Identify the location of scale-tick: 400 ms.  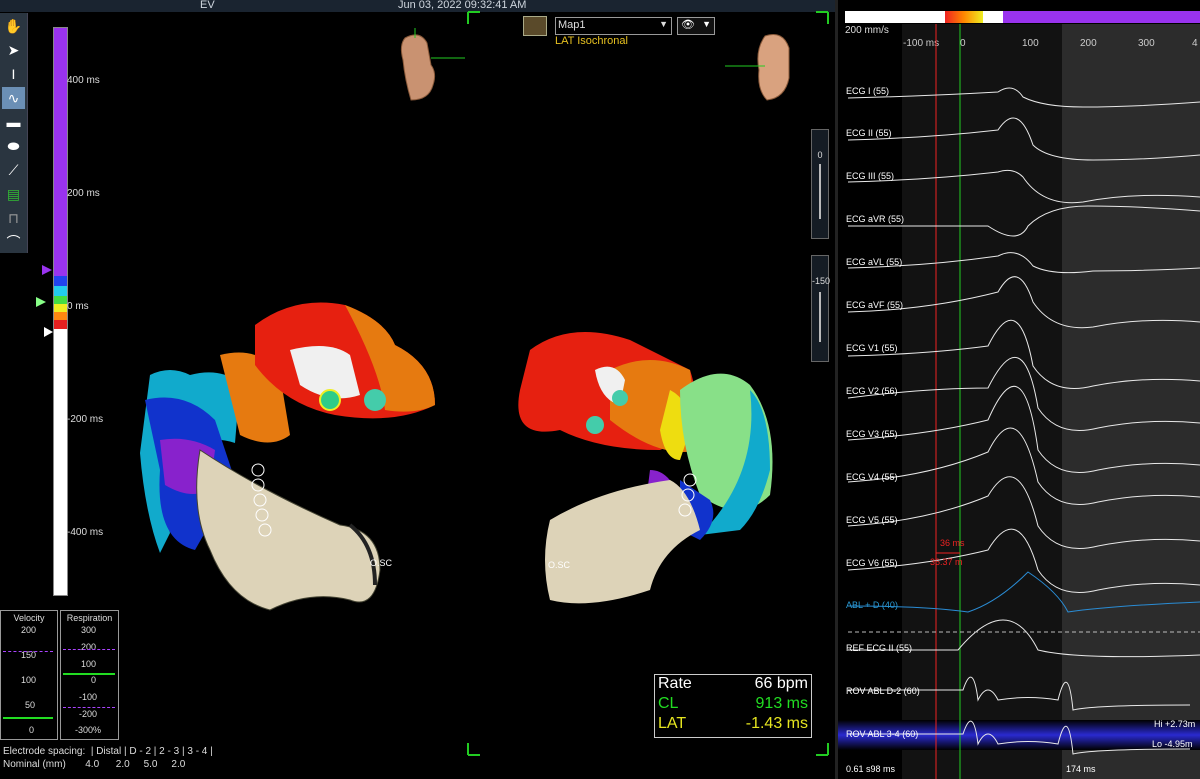
(83, 80).